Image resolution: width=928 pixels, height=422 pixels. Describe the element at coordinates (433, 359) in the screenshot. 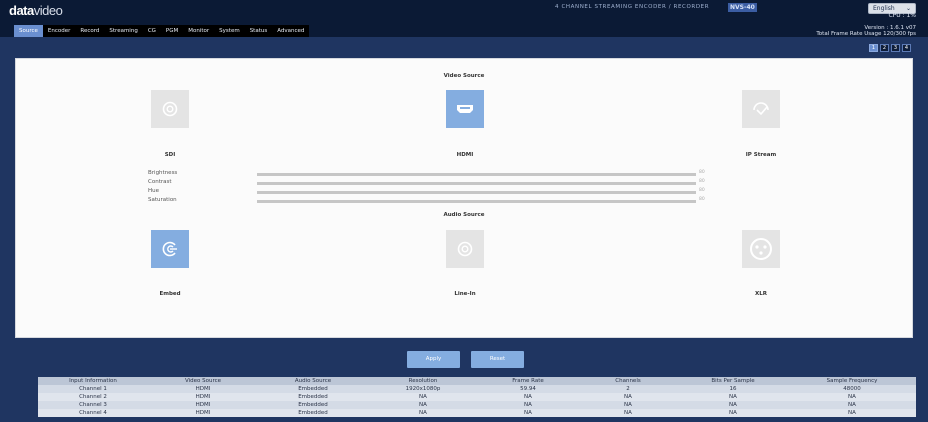

I see `apply-button: Apply` at that location.